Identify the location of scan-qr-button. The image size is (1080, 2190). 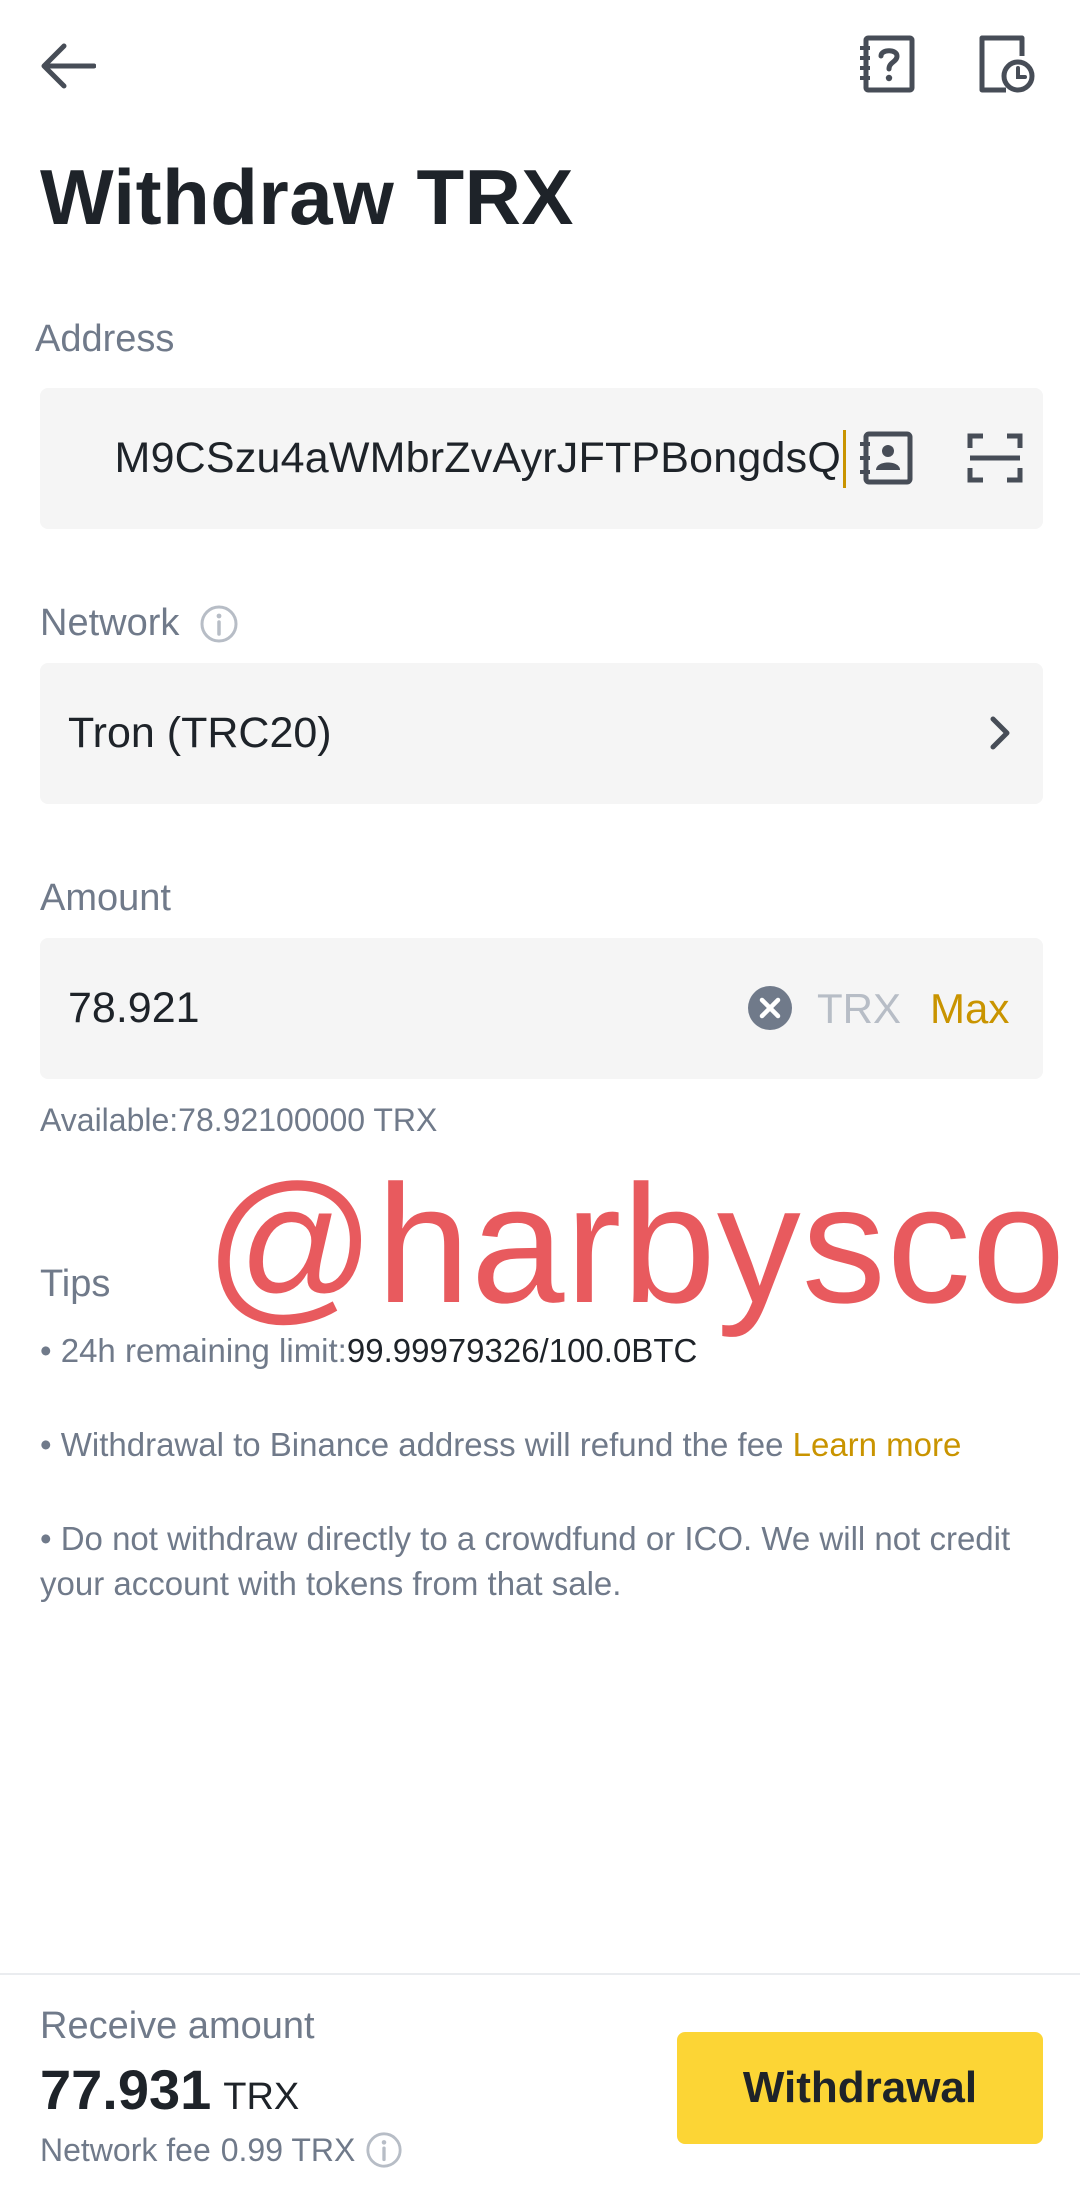
(995, 458).